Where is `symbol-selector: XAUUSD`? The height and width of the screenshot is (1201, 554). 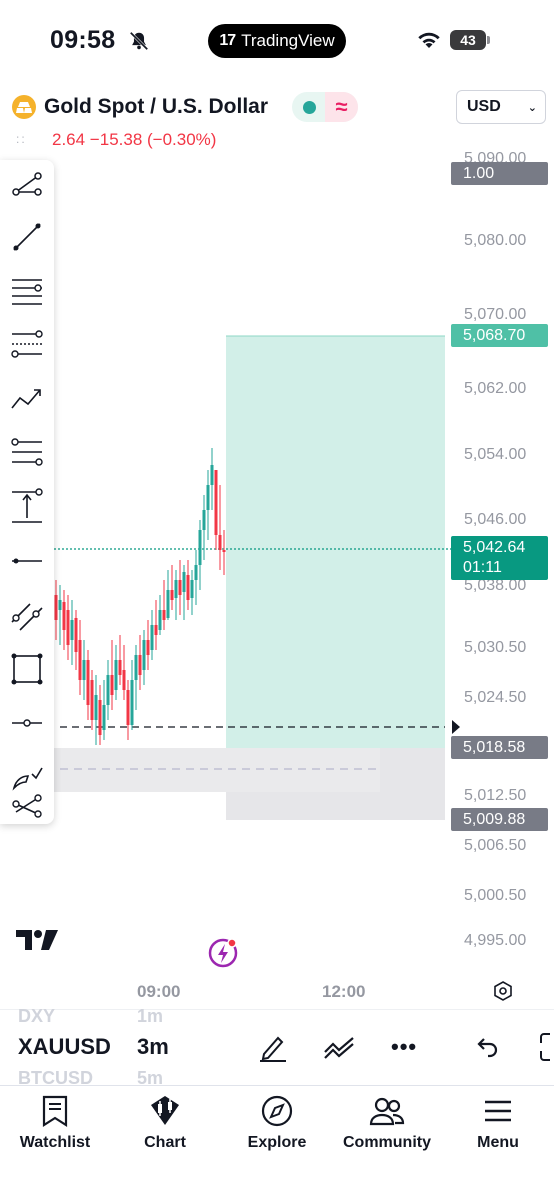 symbol-selector: XAUUSD is located at coordinates (65, 1047).